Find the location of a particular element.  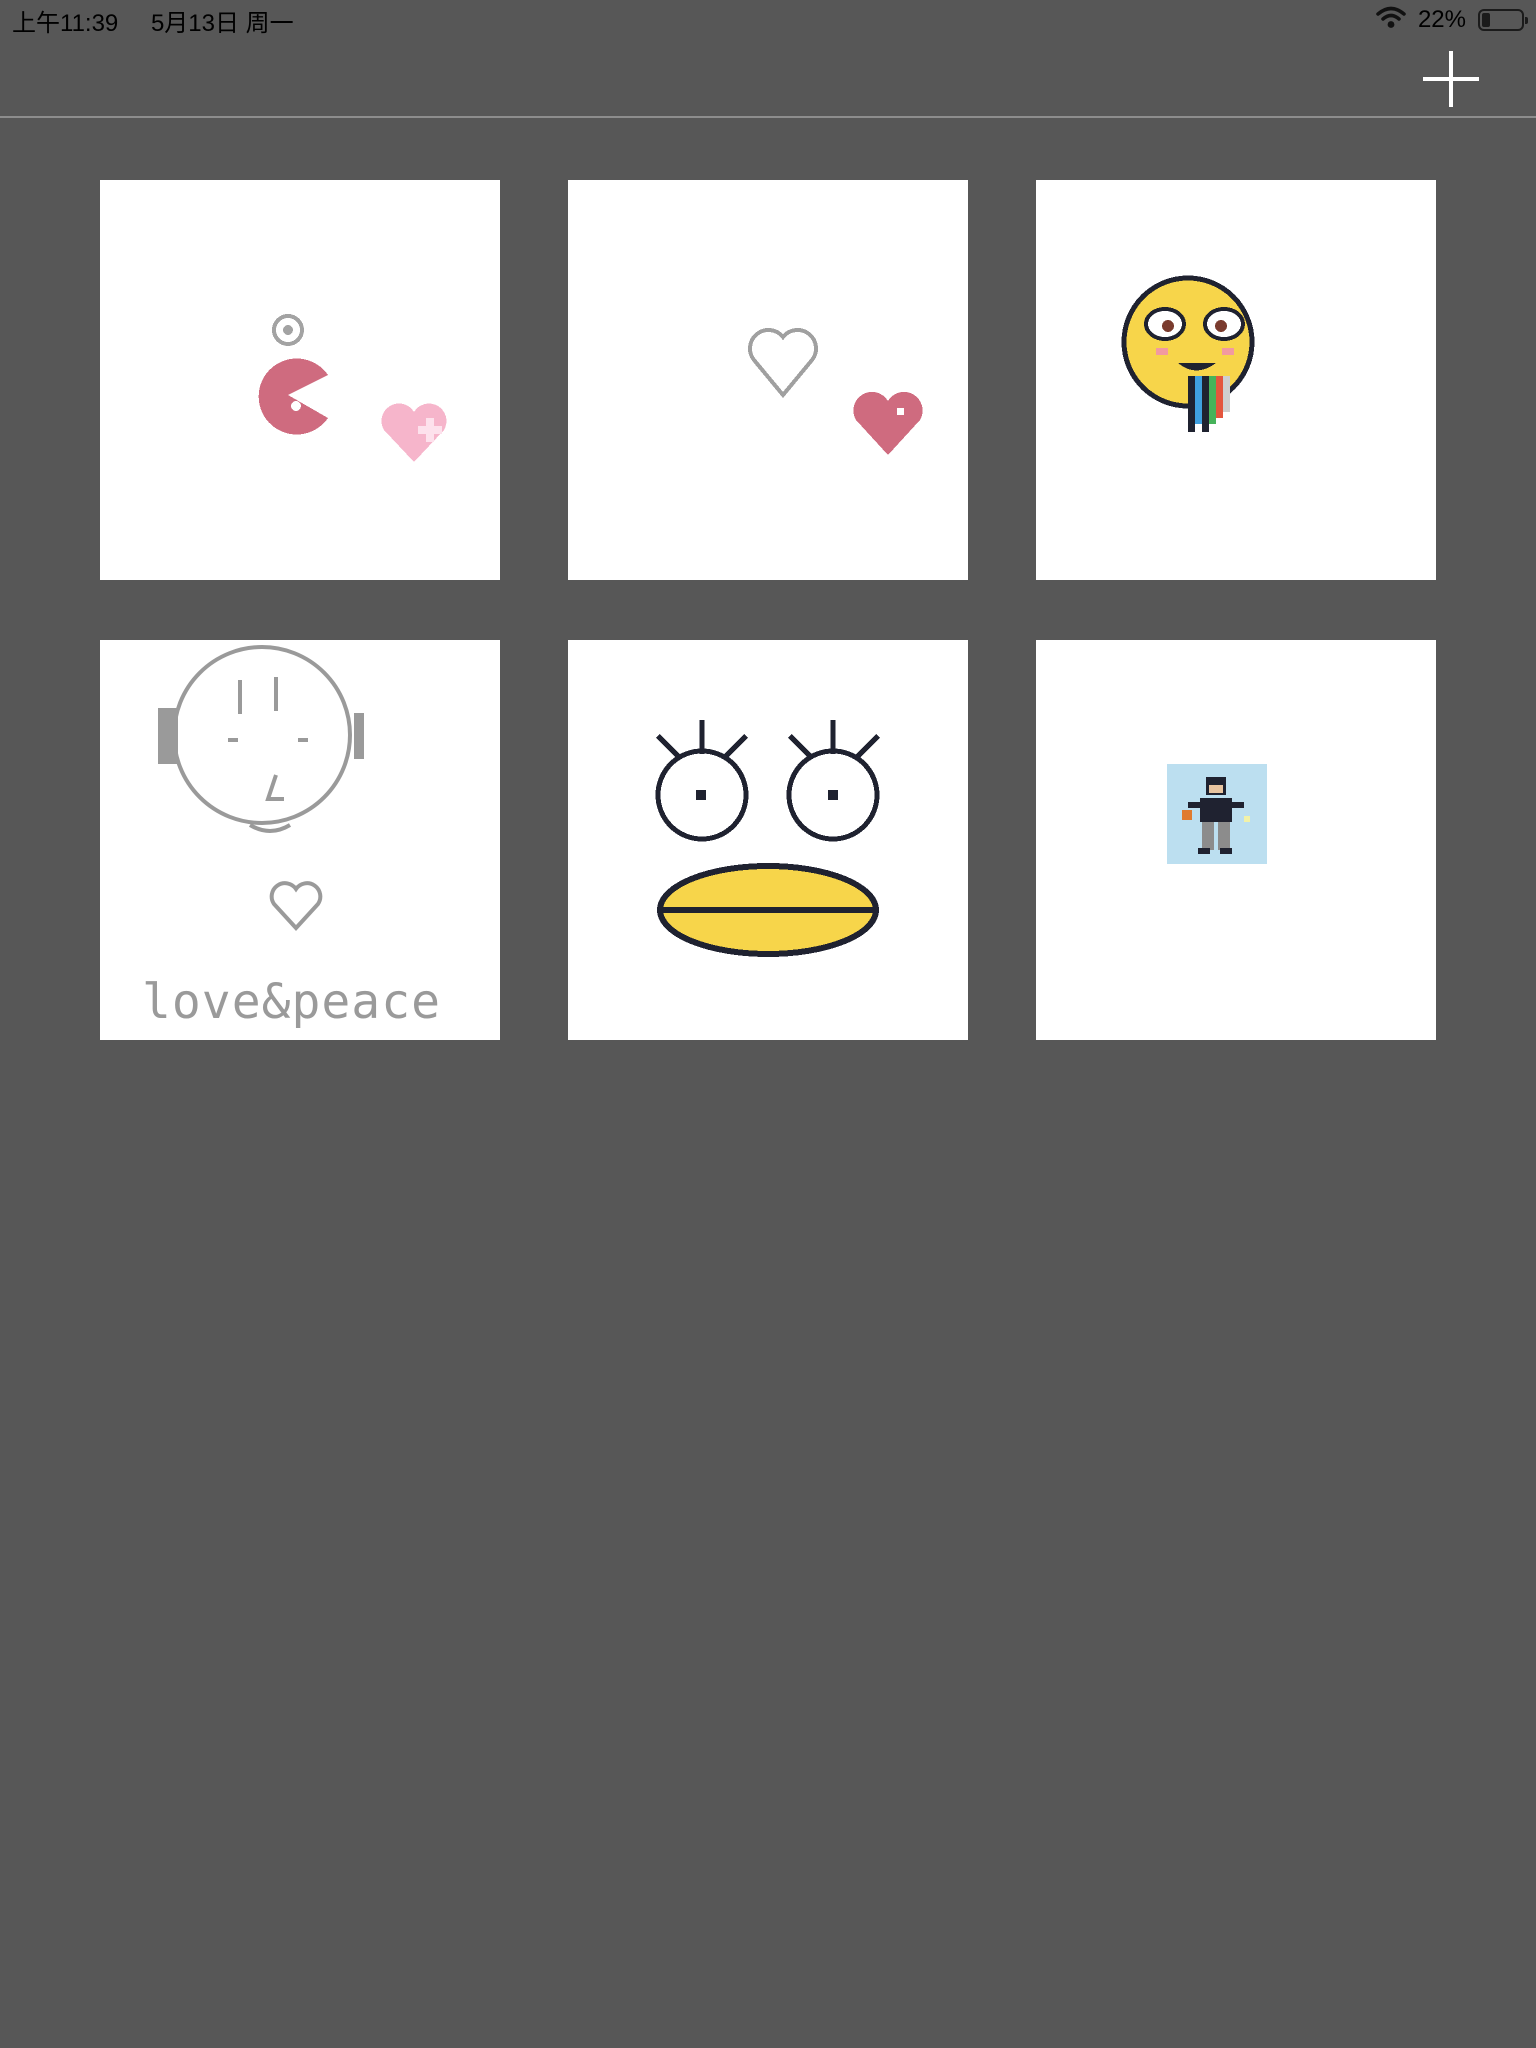

battery-level is located at coordinates (1486, 20).